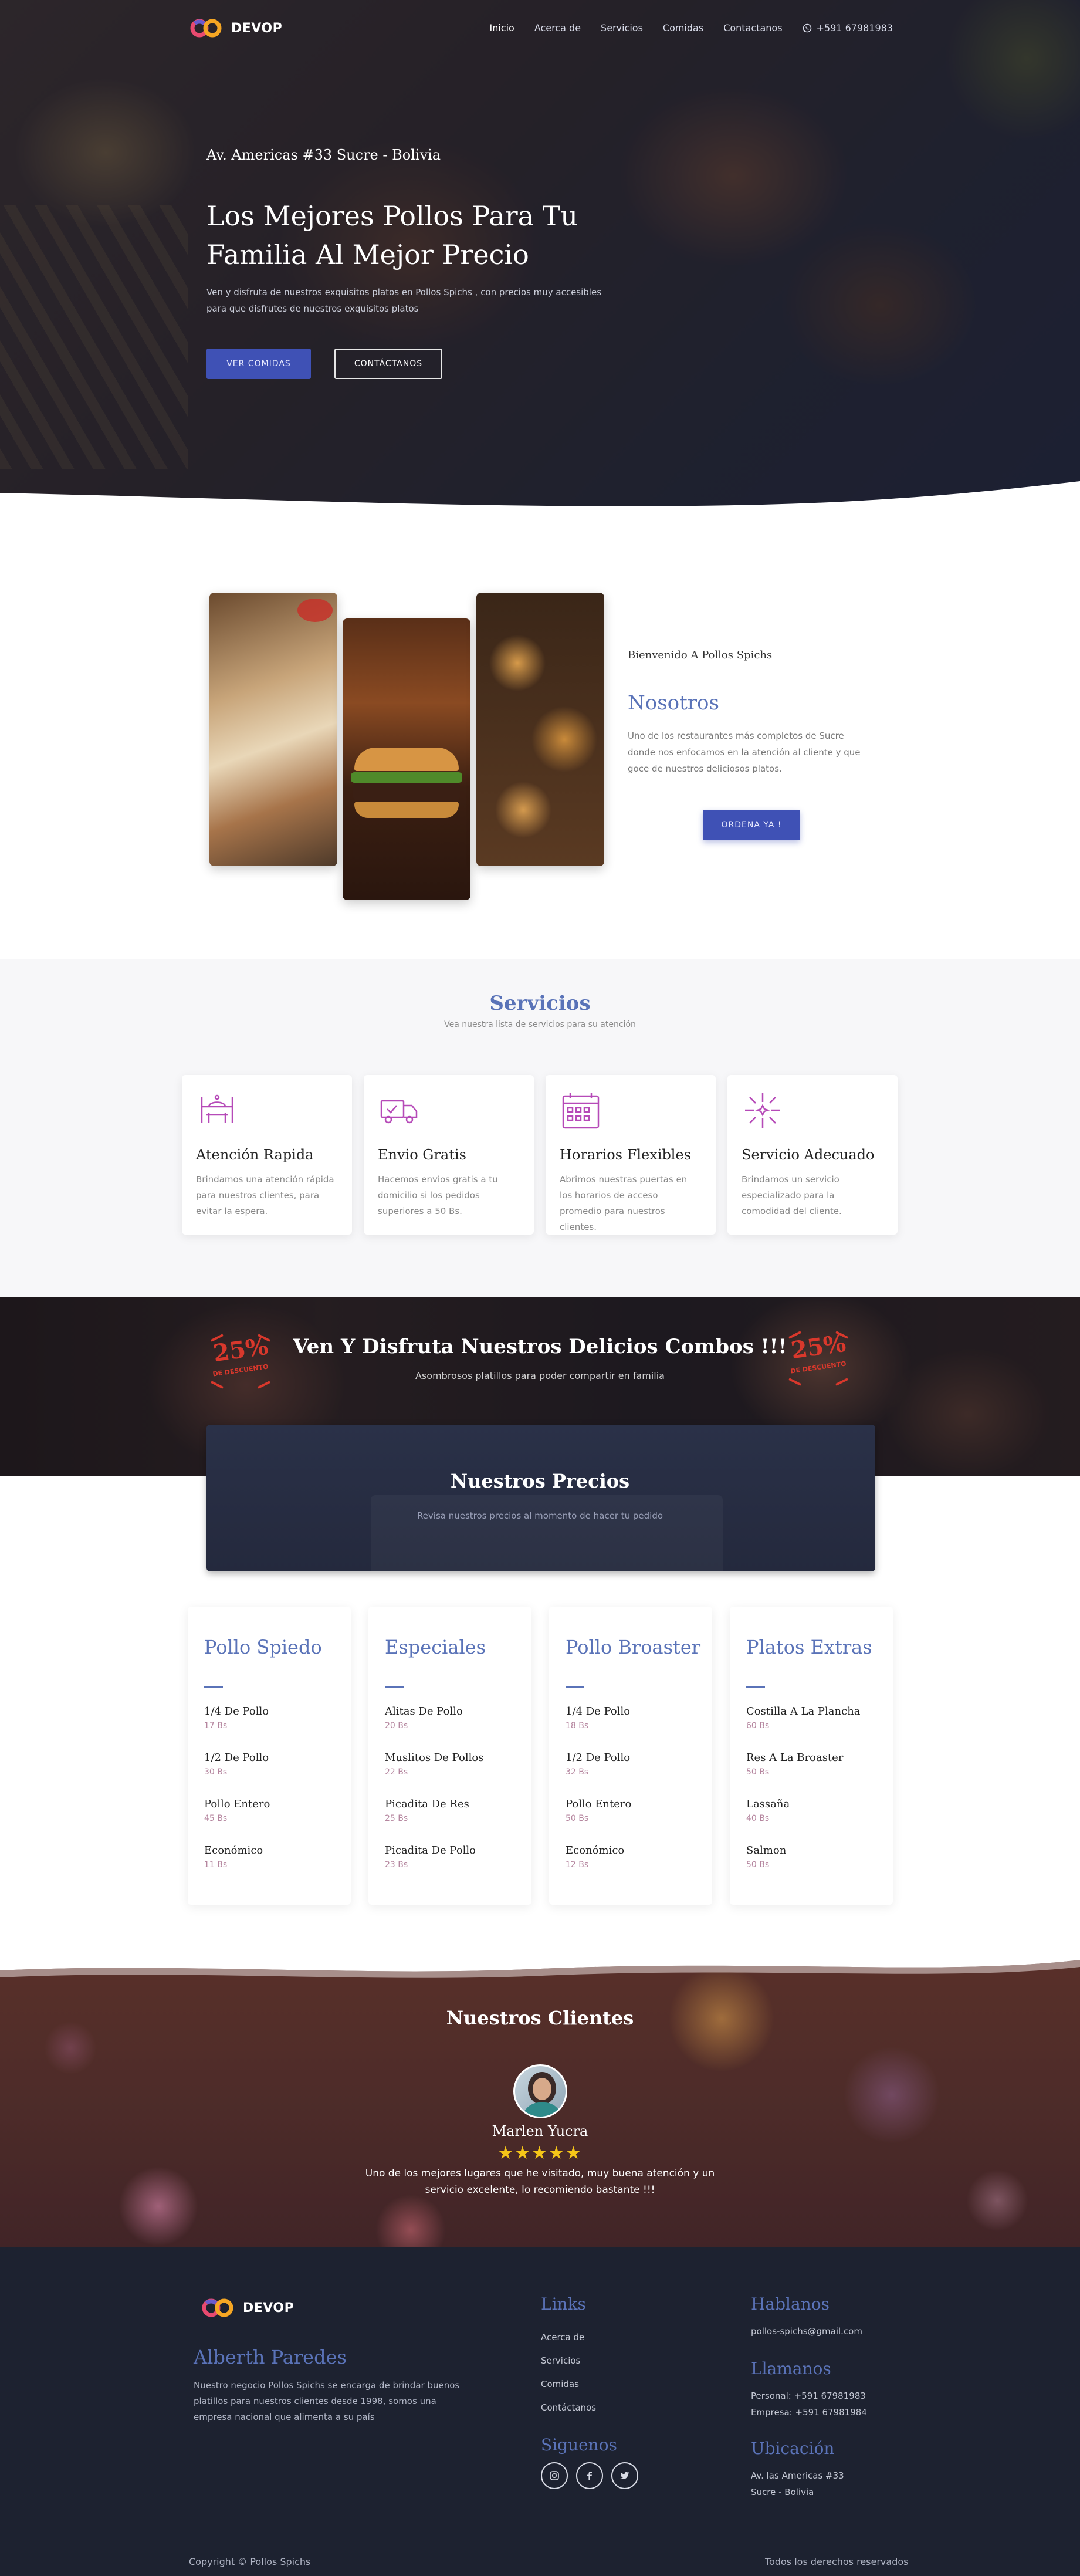  I want to click on menu-item-price: 23 Bs, so click(397, 1865).